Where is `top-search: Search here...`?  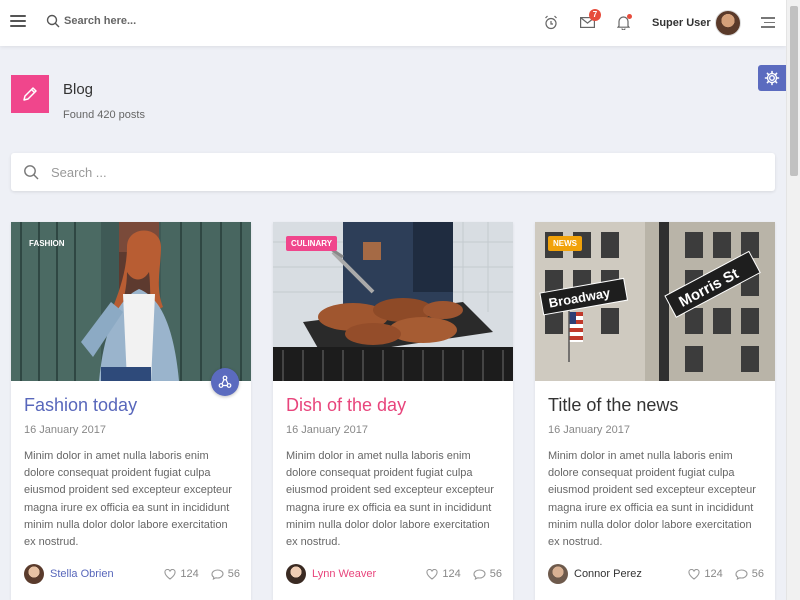
top-search: Search here... is located at coordinates (91, 21).